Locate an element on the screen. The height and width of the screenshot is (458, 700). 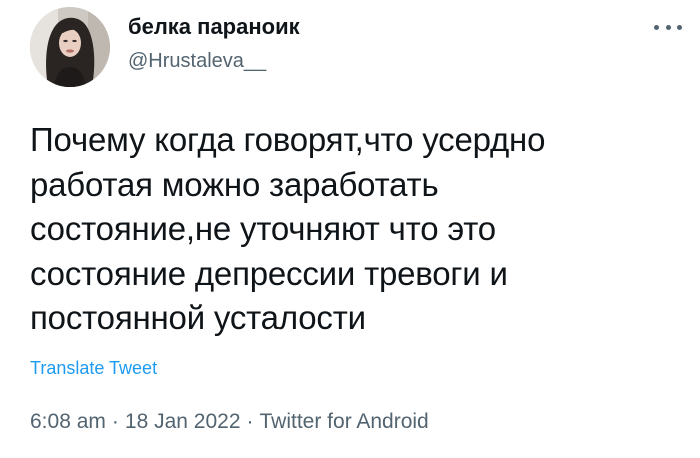
avatar is located at coordinates (70, 47).